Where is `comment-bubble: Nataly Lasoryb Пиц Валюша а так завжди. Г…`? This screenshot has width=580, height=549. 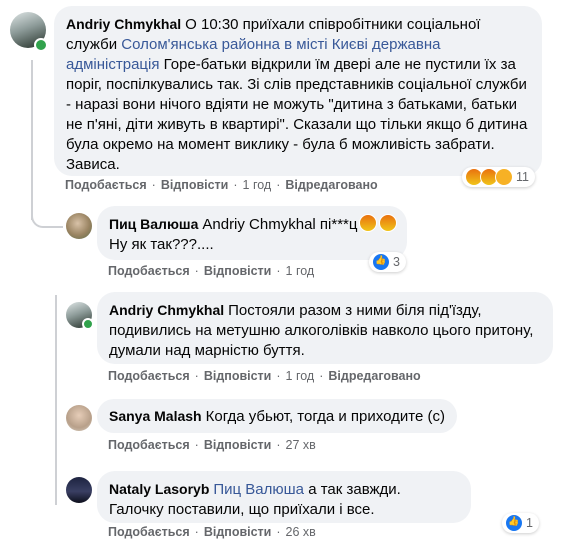
comment-bubble: Nataly Lasoryb Пиц Валюша а так завжди. Г… is located at coordinates (284, 497).